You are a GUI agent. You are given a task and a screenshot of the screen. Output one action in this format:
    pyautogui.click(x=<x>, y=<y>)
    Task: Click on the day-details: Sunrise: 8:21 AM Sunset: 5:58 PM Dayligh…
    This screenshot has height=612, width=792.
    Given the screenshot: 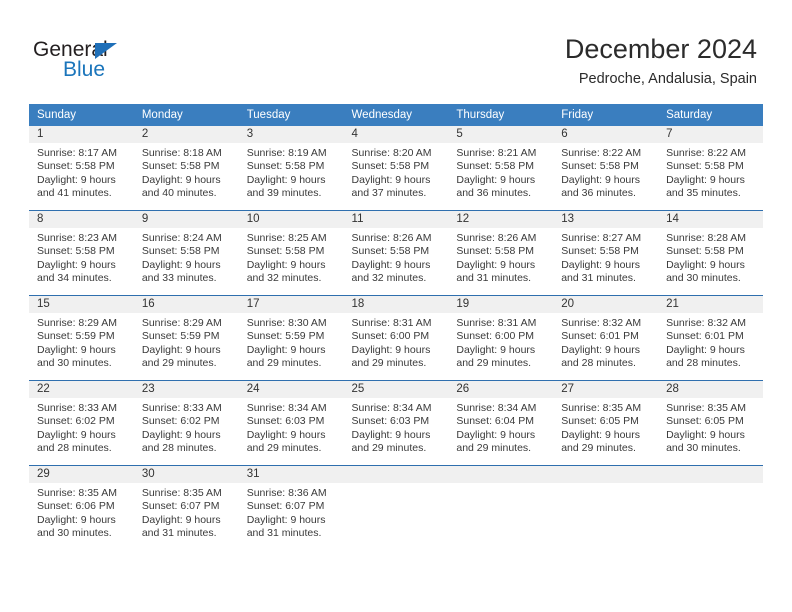 What is the action you would take?
    pyautogui.click(x=500, y=172)
    